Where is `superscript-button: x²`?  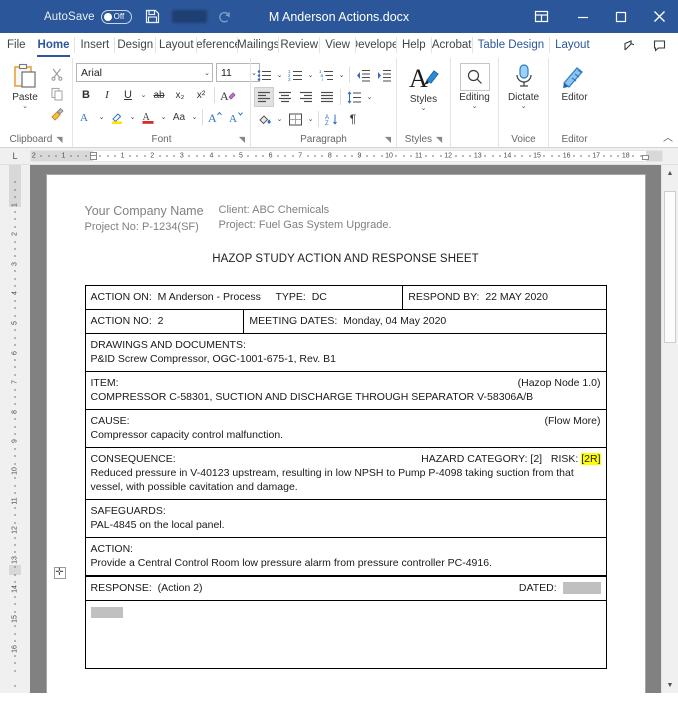 superscript-button: x² is located at coordinates (201, 95).